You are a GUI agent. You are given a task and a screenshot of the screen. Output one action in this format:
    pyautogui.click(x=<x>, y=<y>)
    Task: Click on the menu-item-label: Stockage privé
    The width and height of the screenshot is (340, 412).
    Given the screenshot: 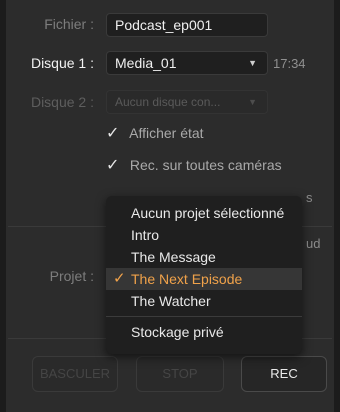 What is the action you would take?
    pyautogui.click(x=177, y=332)
    